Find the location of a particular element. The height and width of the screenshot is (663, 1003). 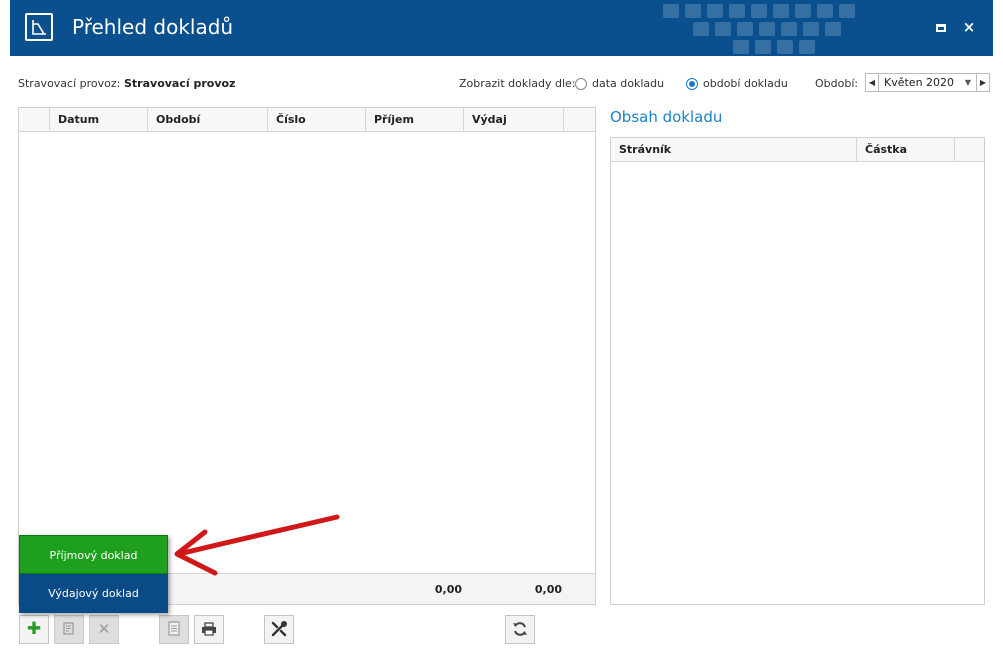

plus-icon: ✚ is located at coordinates (34, 629).